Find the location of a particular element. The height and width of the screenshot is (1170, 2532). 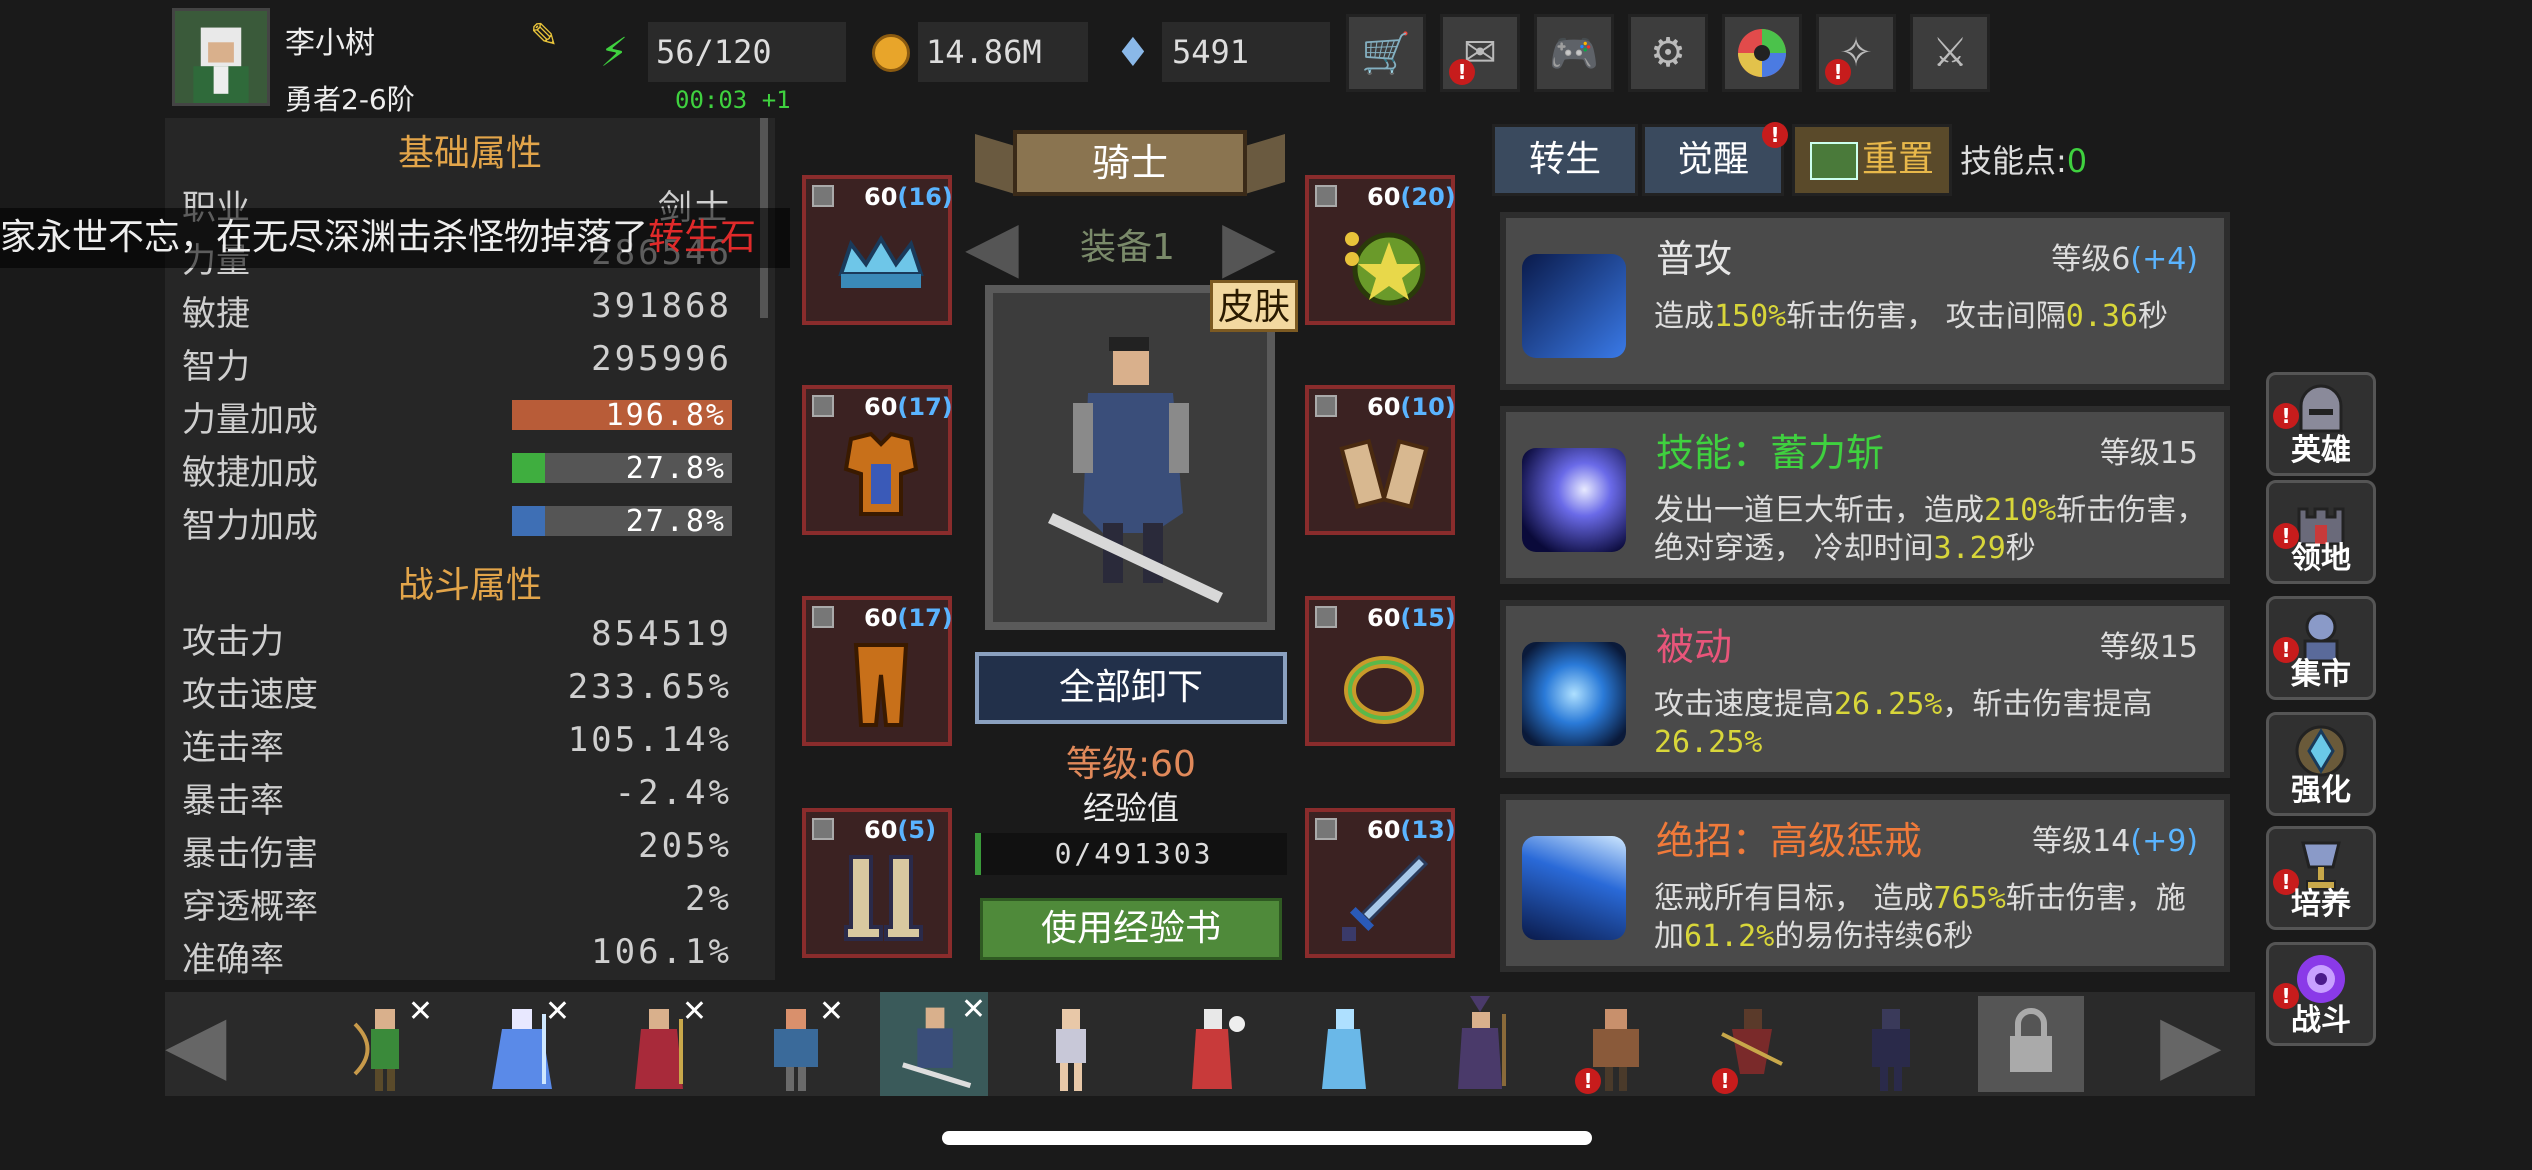

hero-assassin: ! is located at coordinates (1752, 1044).